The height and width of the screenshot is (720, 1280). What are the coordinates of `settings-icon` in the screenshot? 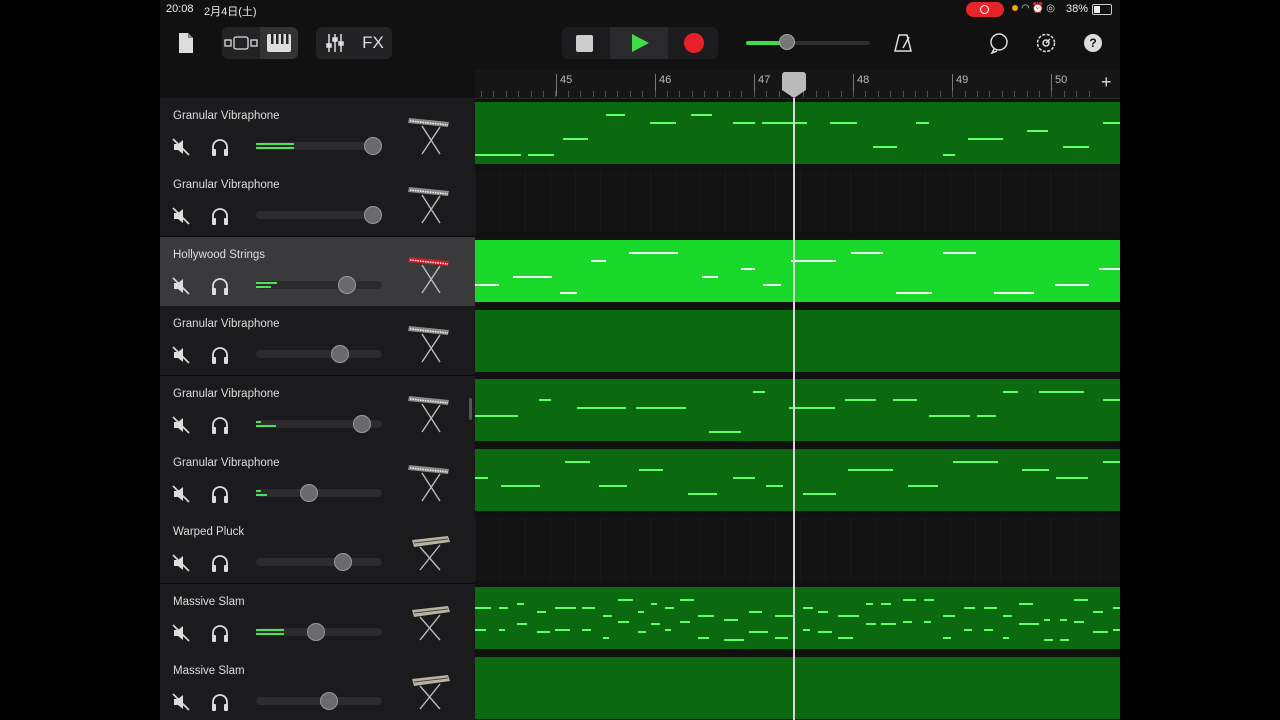 It's located at (1046, 43).